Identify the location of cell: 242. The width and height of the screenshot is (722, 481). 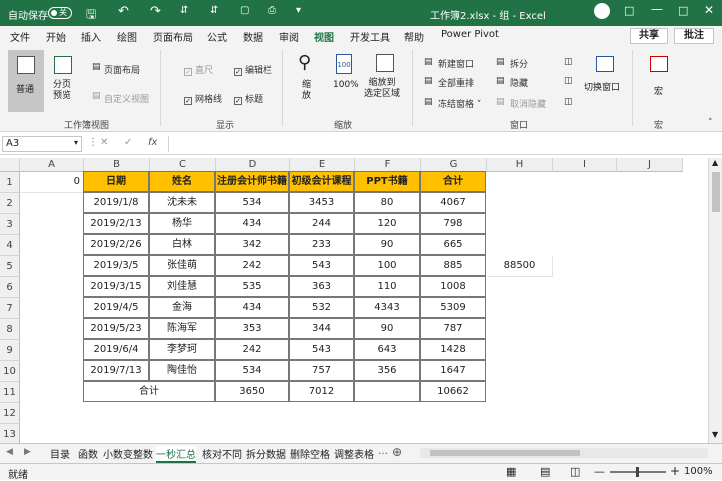
(252, 349).